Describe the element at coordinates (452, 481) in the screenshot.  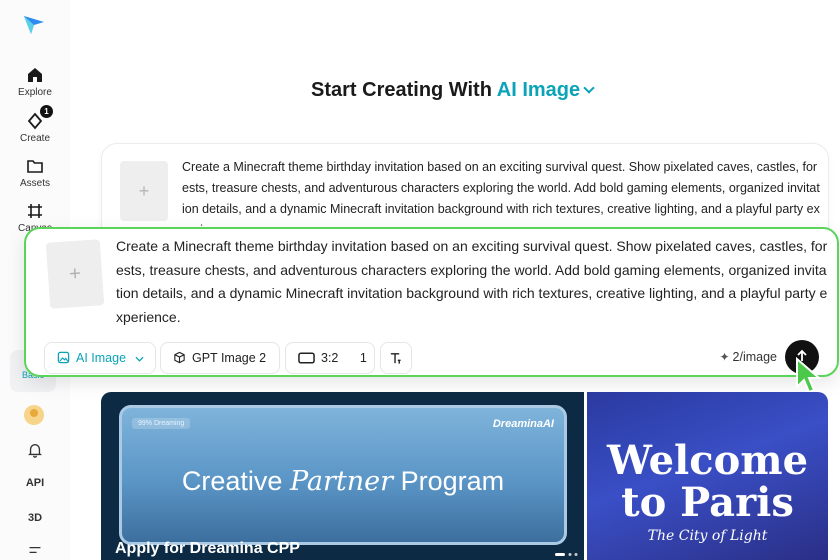
I see `cpp-title-c: Program` at that location.